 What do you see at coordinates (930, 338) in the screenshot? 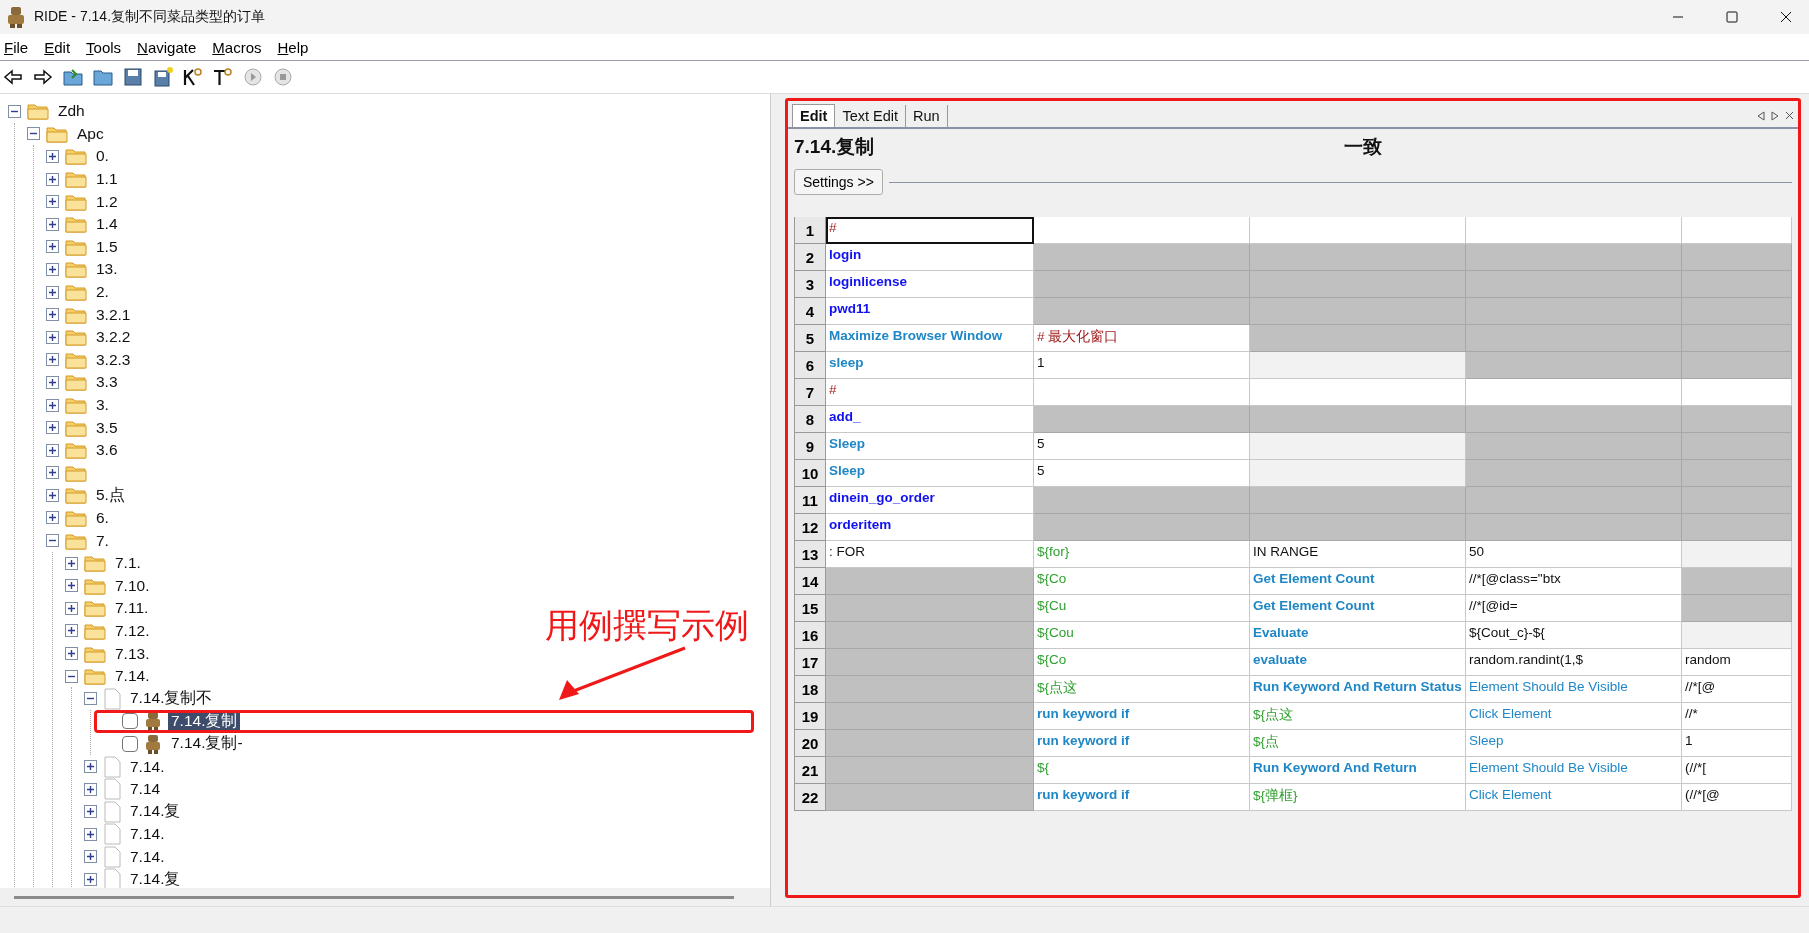
I see `table-cell: Maximize Browser Window` at bounding box center [930, 338].